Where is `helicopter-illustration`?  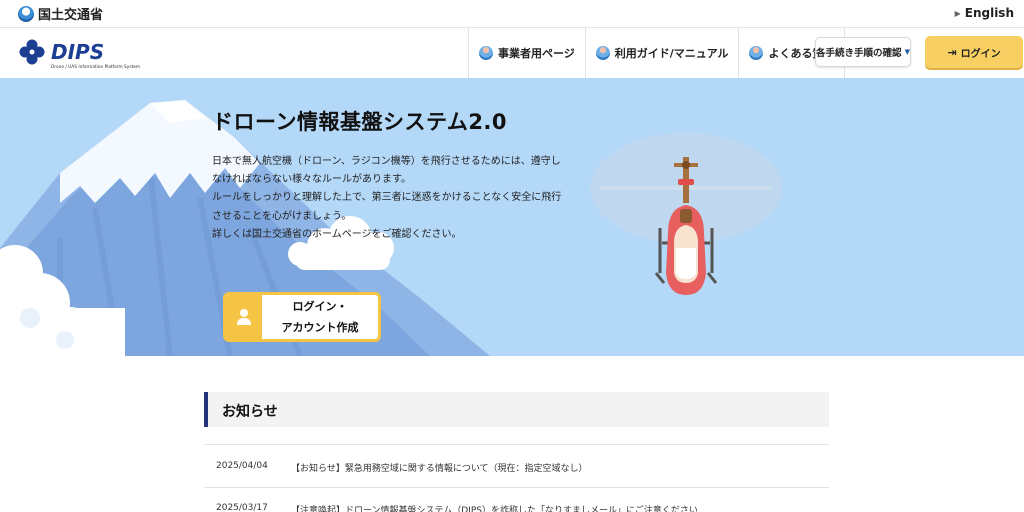
helicopter-illustration is located at coordinates (686, 214).